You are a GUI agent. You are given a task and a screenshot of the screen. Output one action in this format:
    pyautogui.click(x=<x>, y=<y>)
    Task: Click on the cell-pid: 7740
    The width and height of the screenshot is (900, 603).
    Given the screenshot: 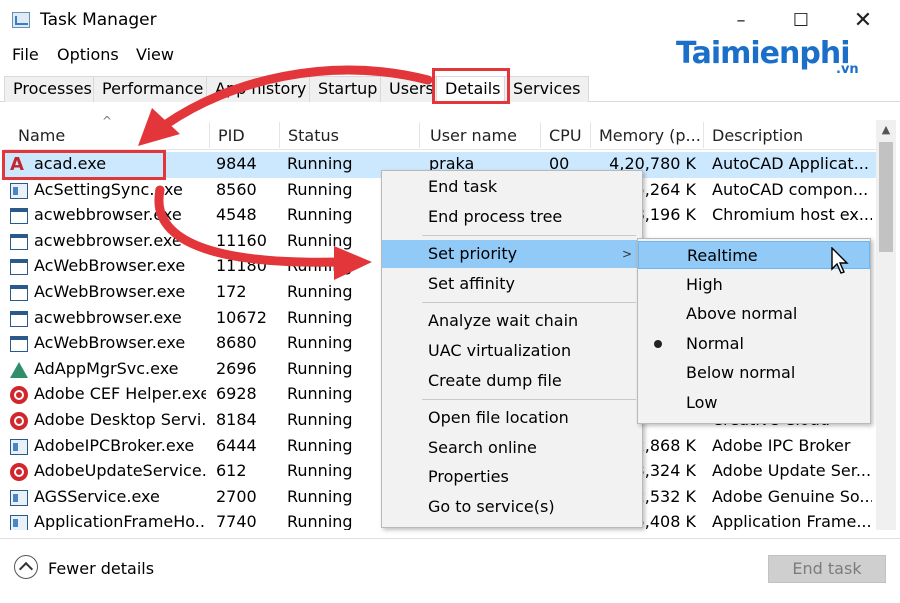 What is the action you would take?
    pyautogui.click(x=236, y=521)
    